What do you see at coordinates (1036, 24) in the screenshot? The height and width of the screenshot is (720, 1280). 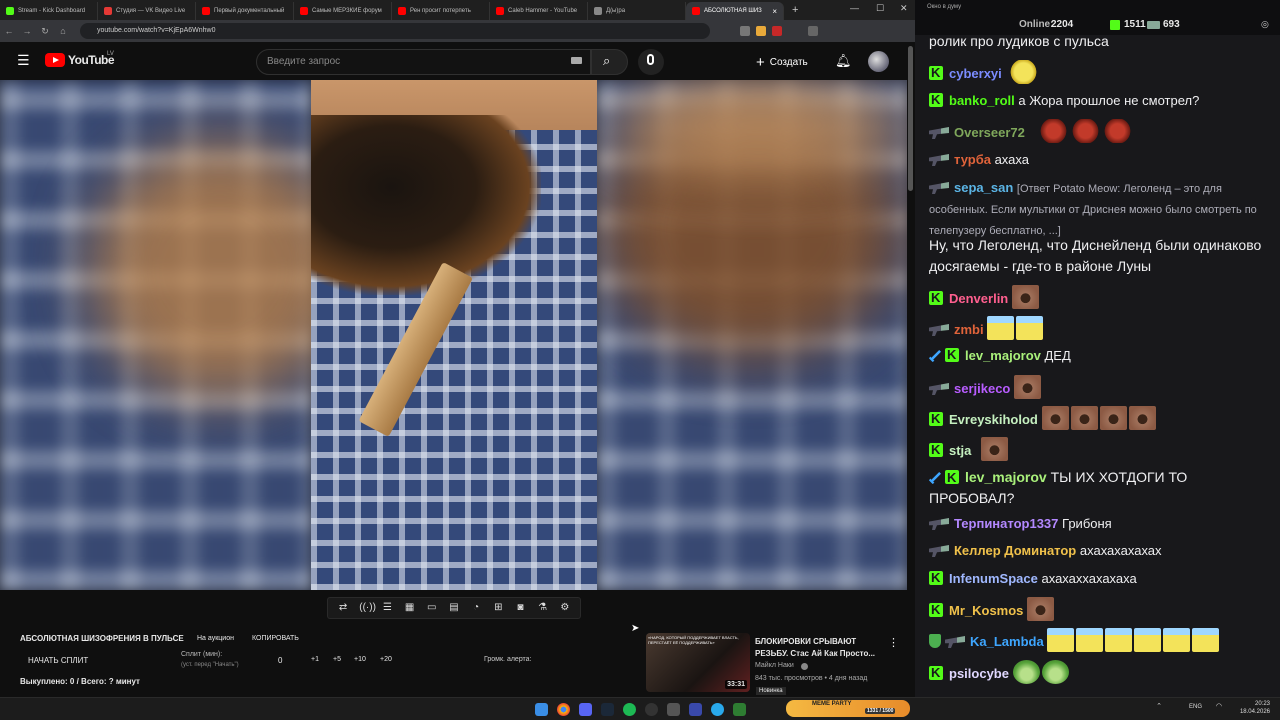 I see `online-label: Online:` at bounding box center [1036, 24].